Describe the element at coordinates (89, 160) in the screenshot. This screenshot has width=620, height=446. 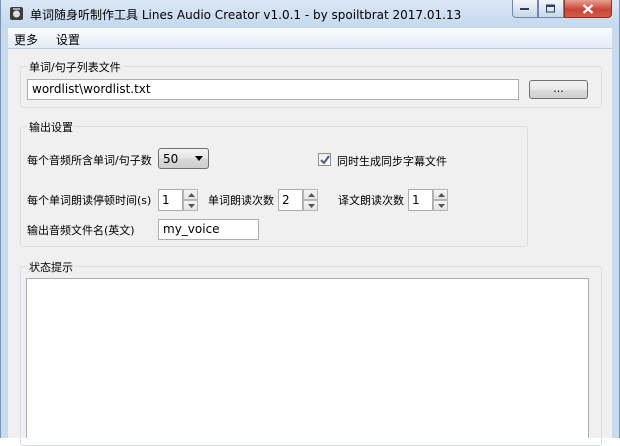
I see `words-per-file-label: 每个音频所含单词/句子数` at that location.